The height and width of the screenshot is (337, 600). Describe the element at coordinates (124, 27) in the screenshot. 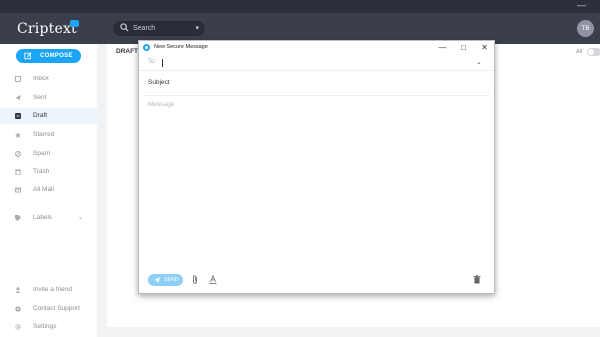

I see `search-icon` at that location.